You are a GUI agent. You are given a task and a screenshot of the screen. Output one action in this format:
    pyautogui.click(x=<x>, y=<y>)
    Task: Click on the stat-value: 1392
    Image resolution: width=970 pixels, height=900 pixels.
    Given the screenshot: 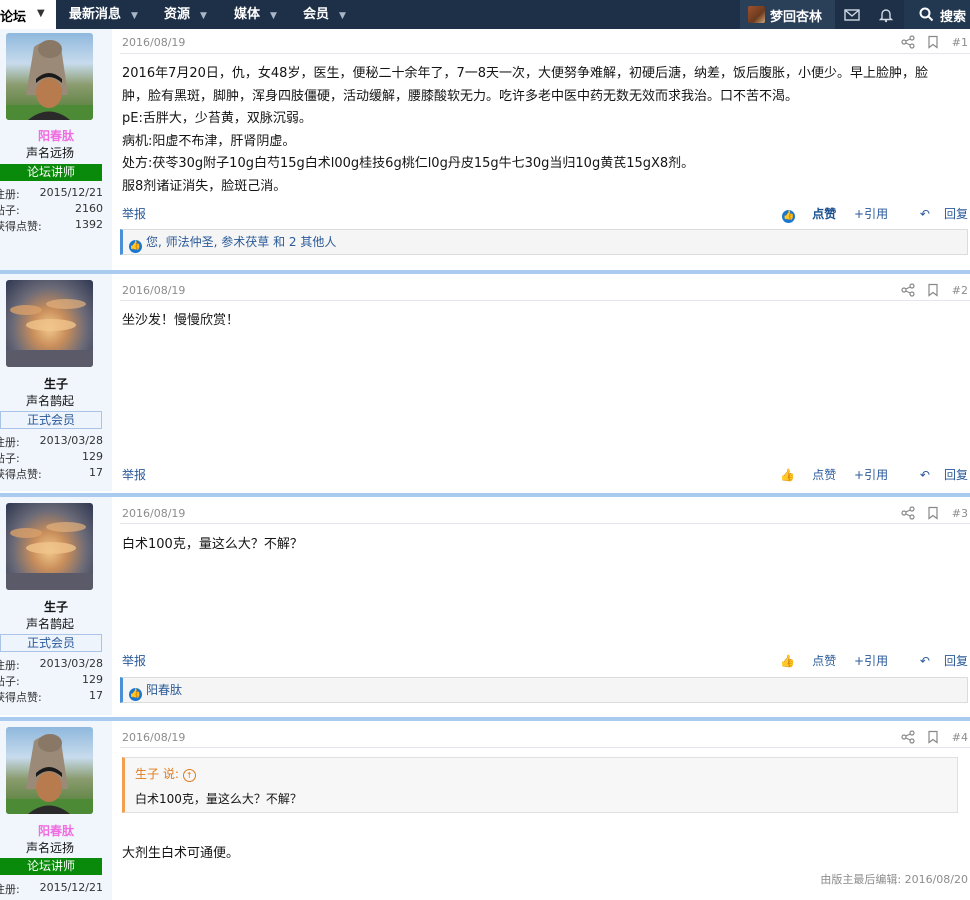 What is the action you would take?
    pyautogui.click(x=89, y=224)
    